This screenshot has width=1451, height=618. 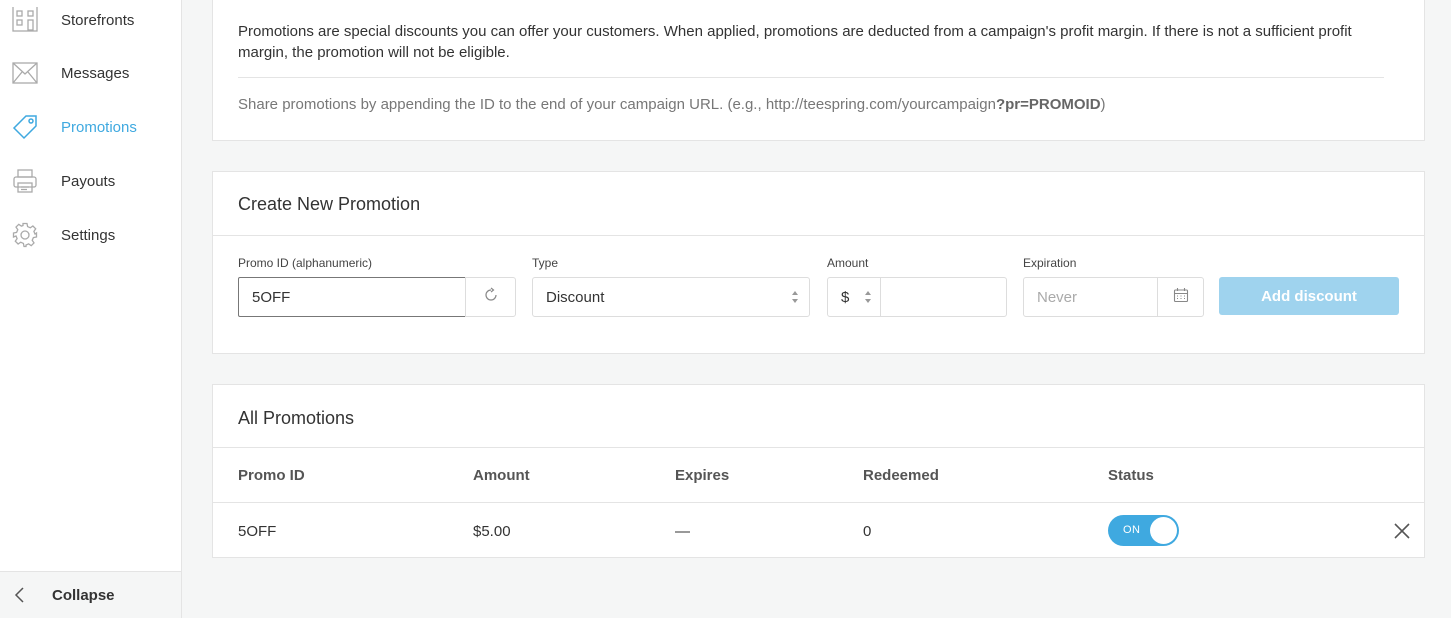 I want to click on refresh-icon, so click(x=491, y=297).